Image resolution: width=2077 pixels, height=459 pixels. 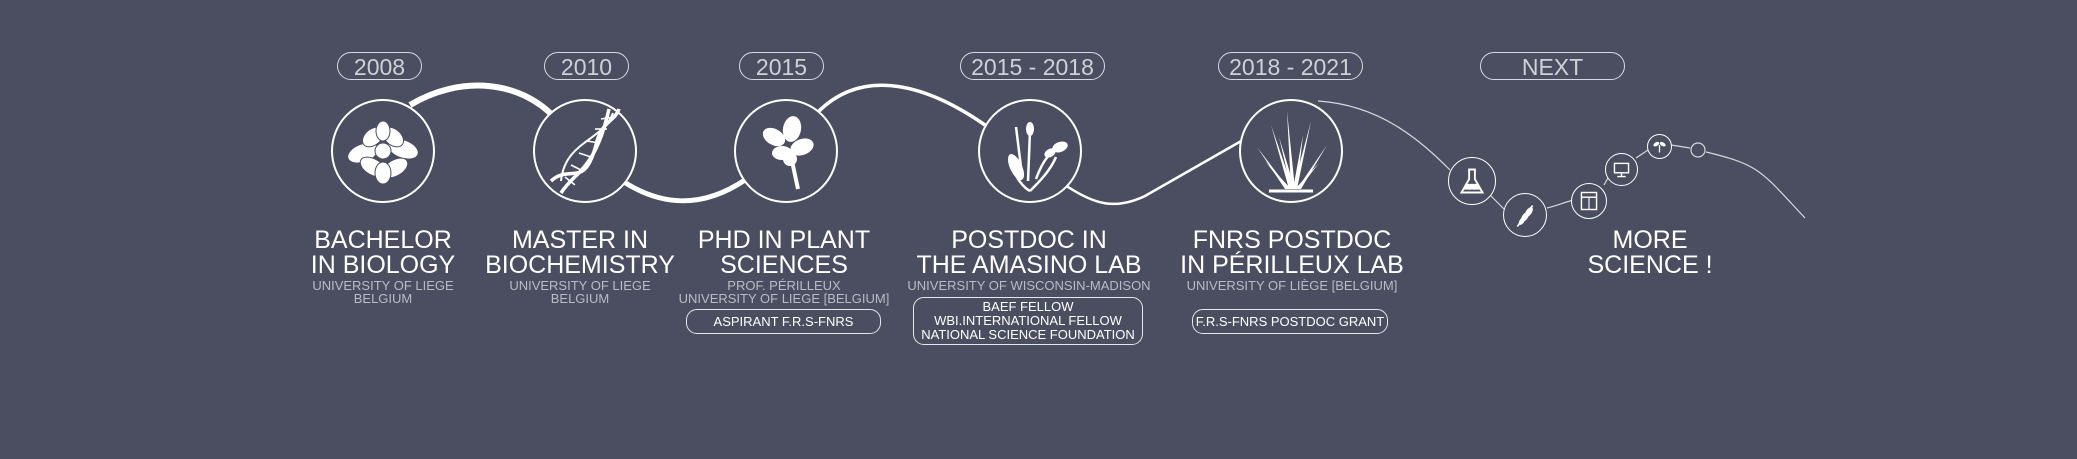 I want to click on flower-icon, so click(x=788, y=153).